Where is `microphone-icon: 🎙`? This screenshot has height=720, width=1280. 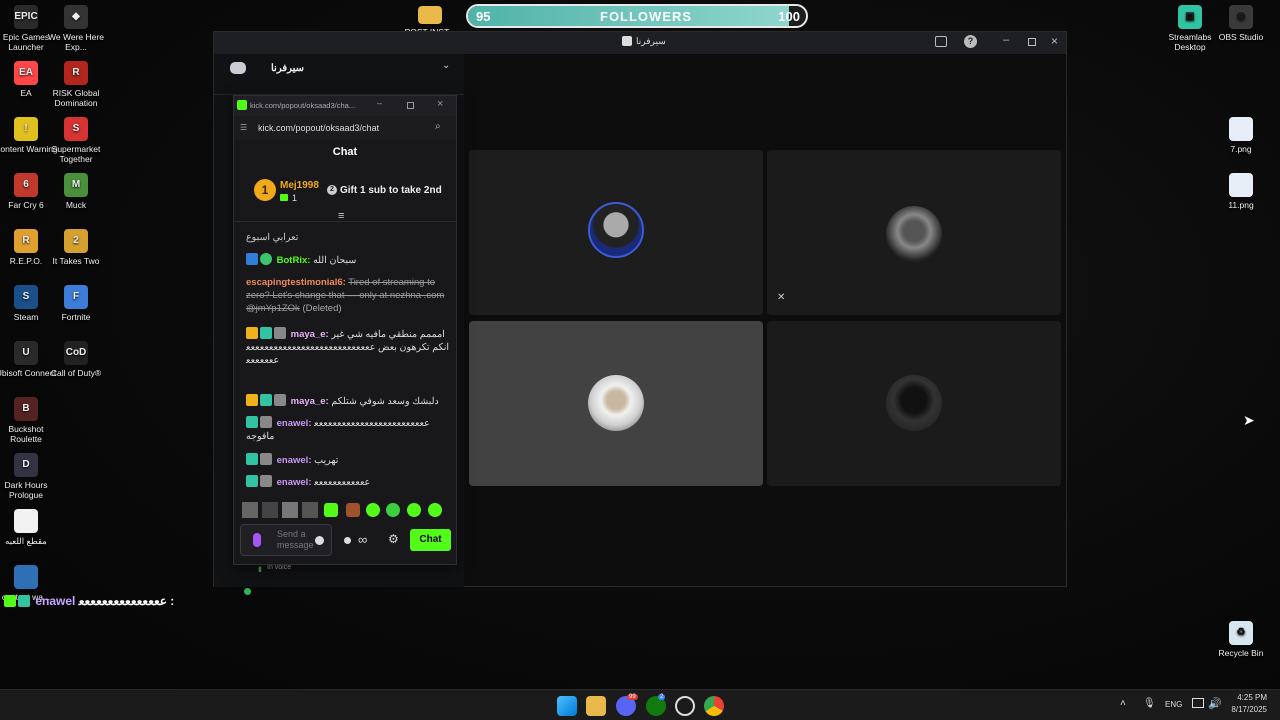 microphone-icon: 🎙 is located at coordinates (1149, 703).